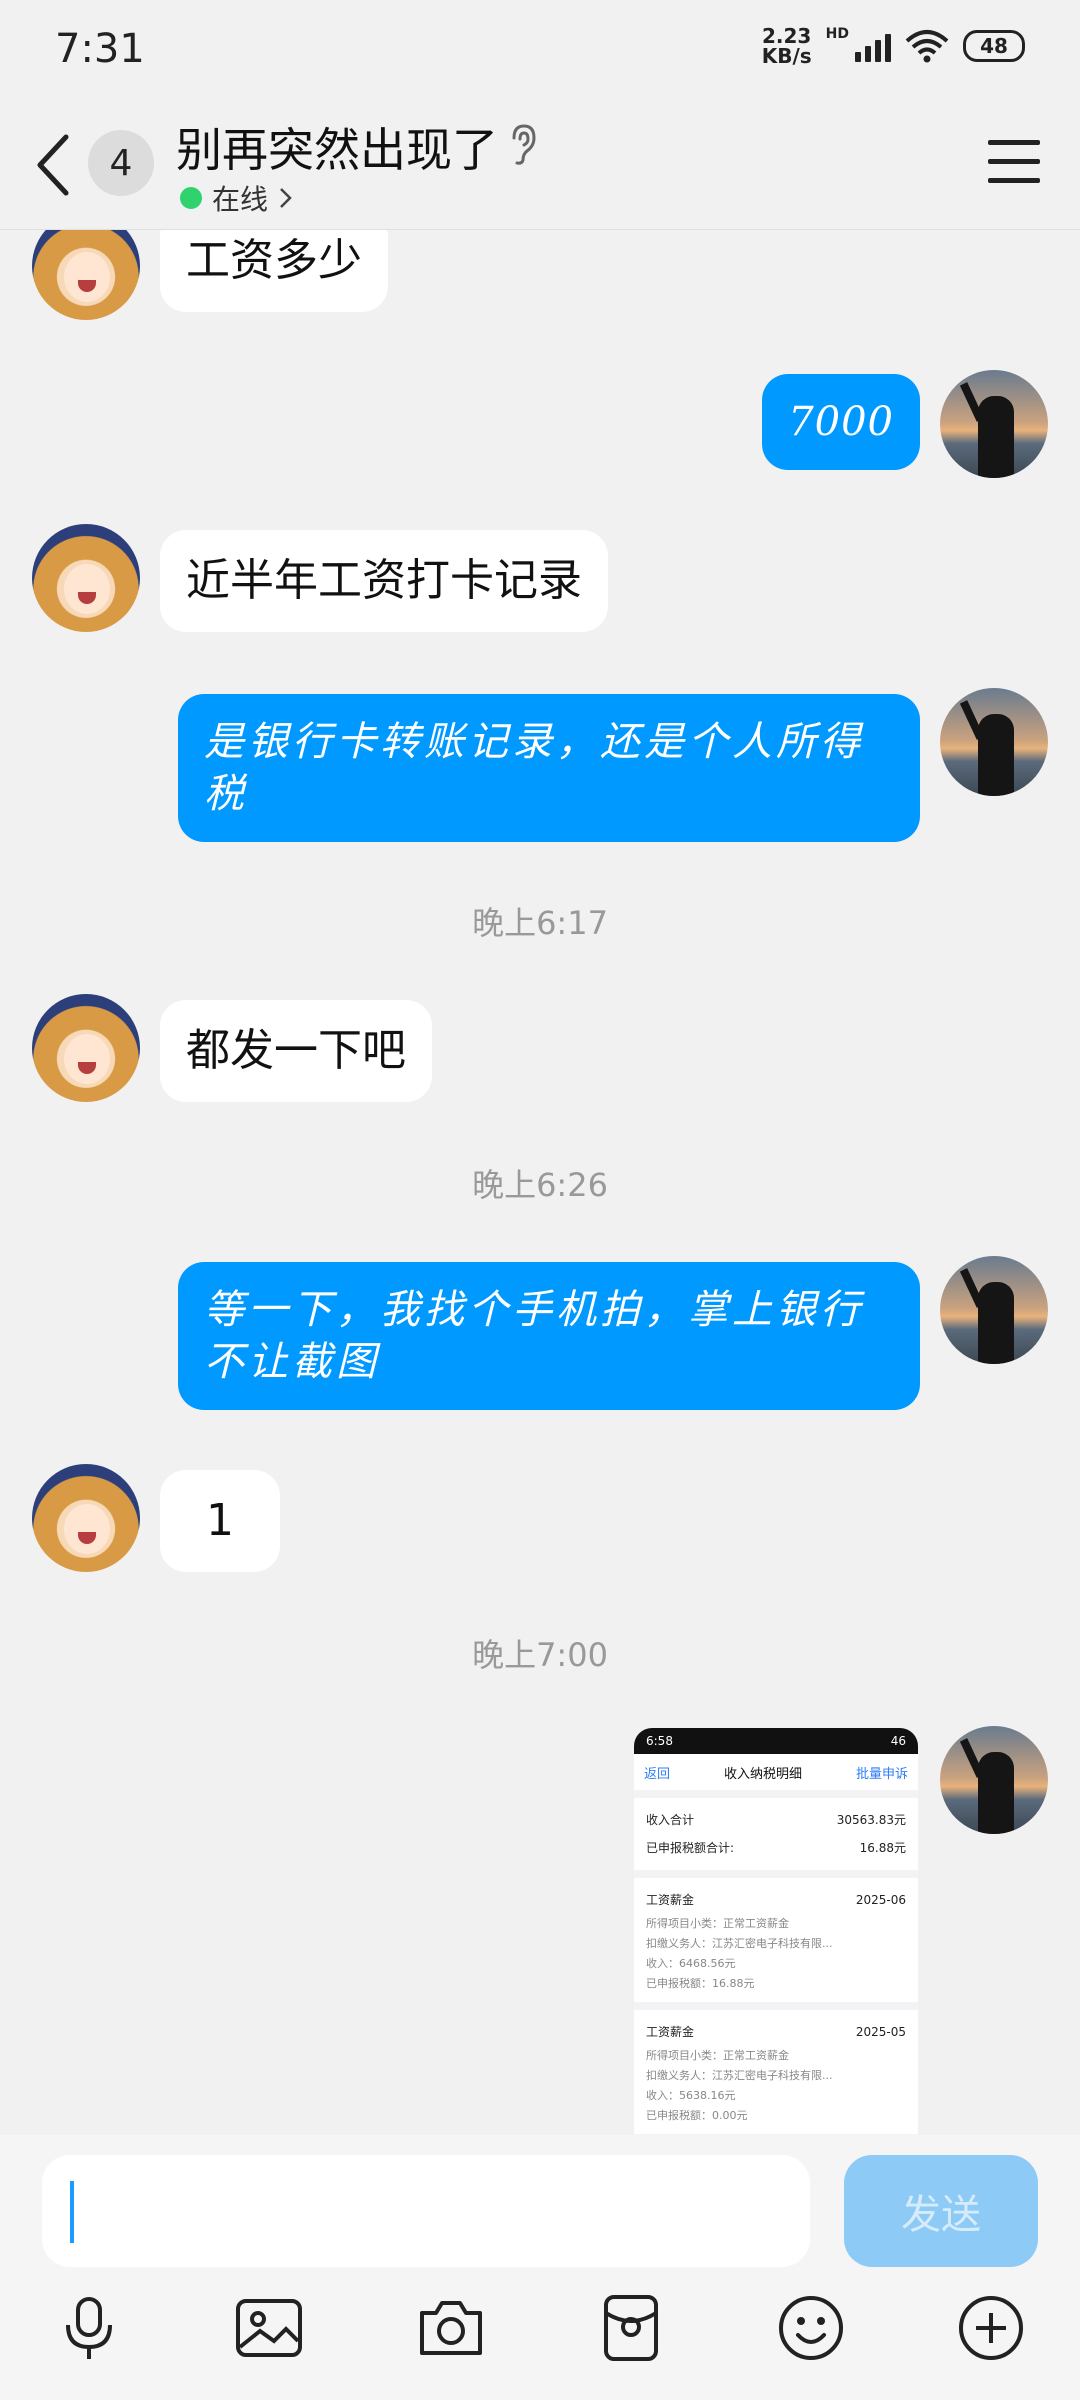  Describe the element at coordinates (274, 271) in the screenshot. I see `message-bubble-incoming: 工资多少` at that location.